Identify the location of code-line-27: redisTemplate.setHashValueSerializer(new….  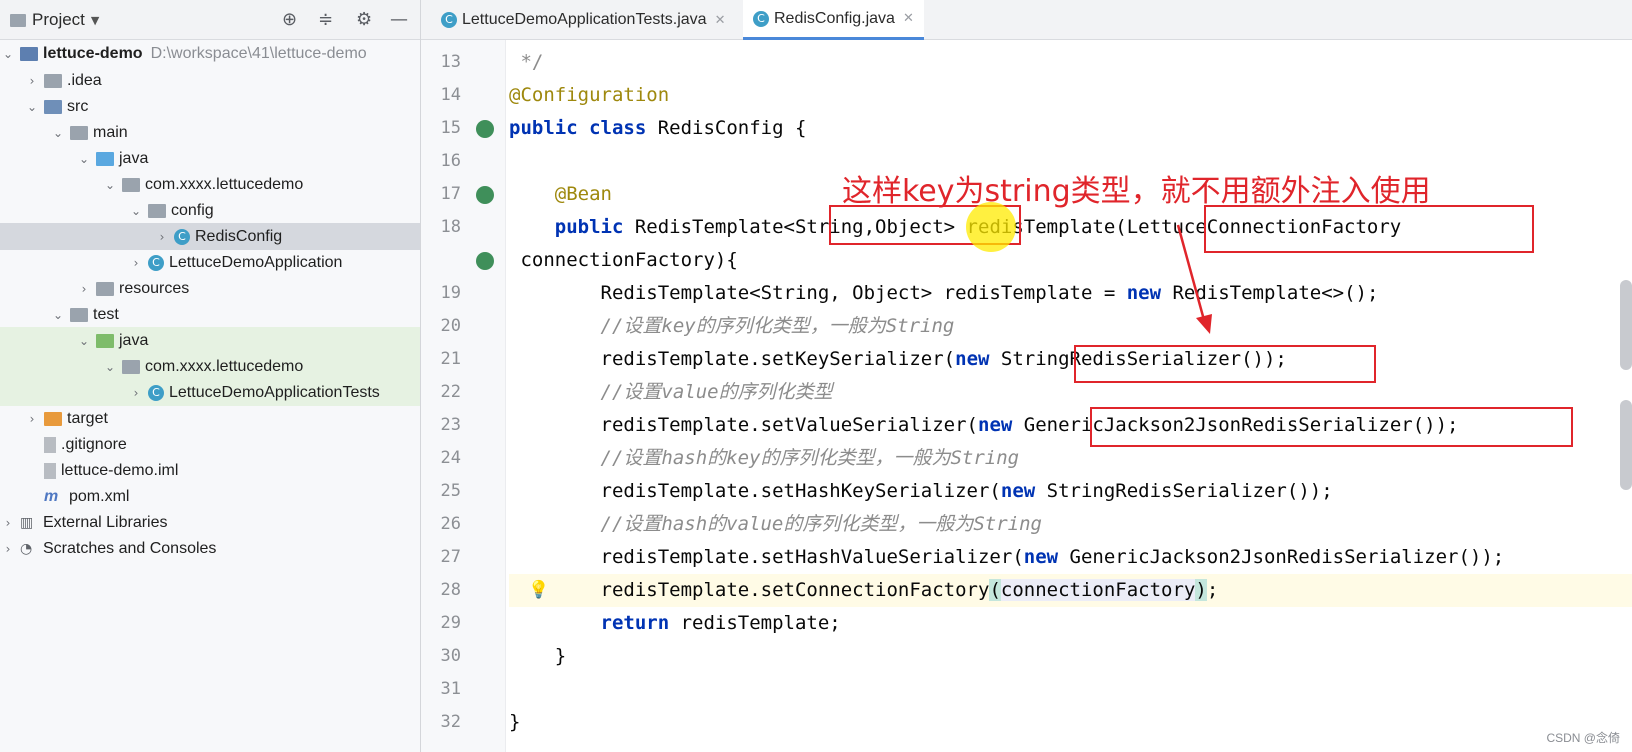
(1007, 557).